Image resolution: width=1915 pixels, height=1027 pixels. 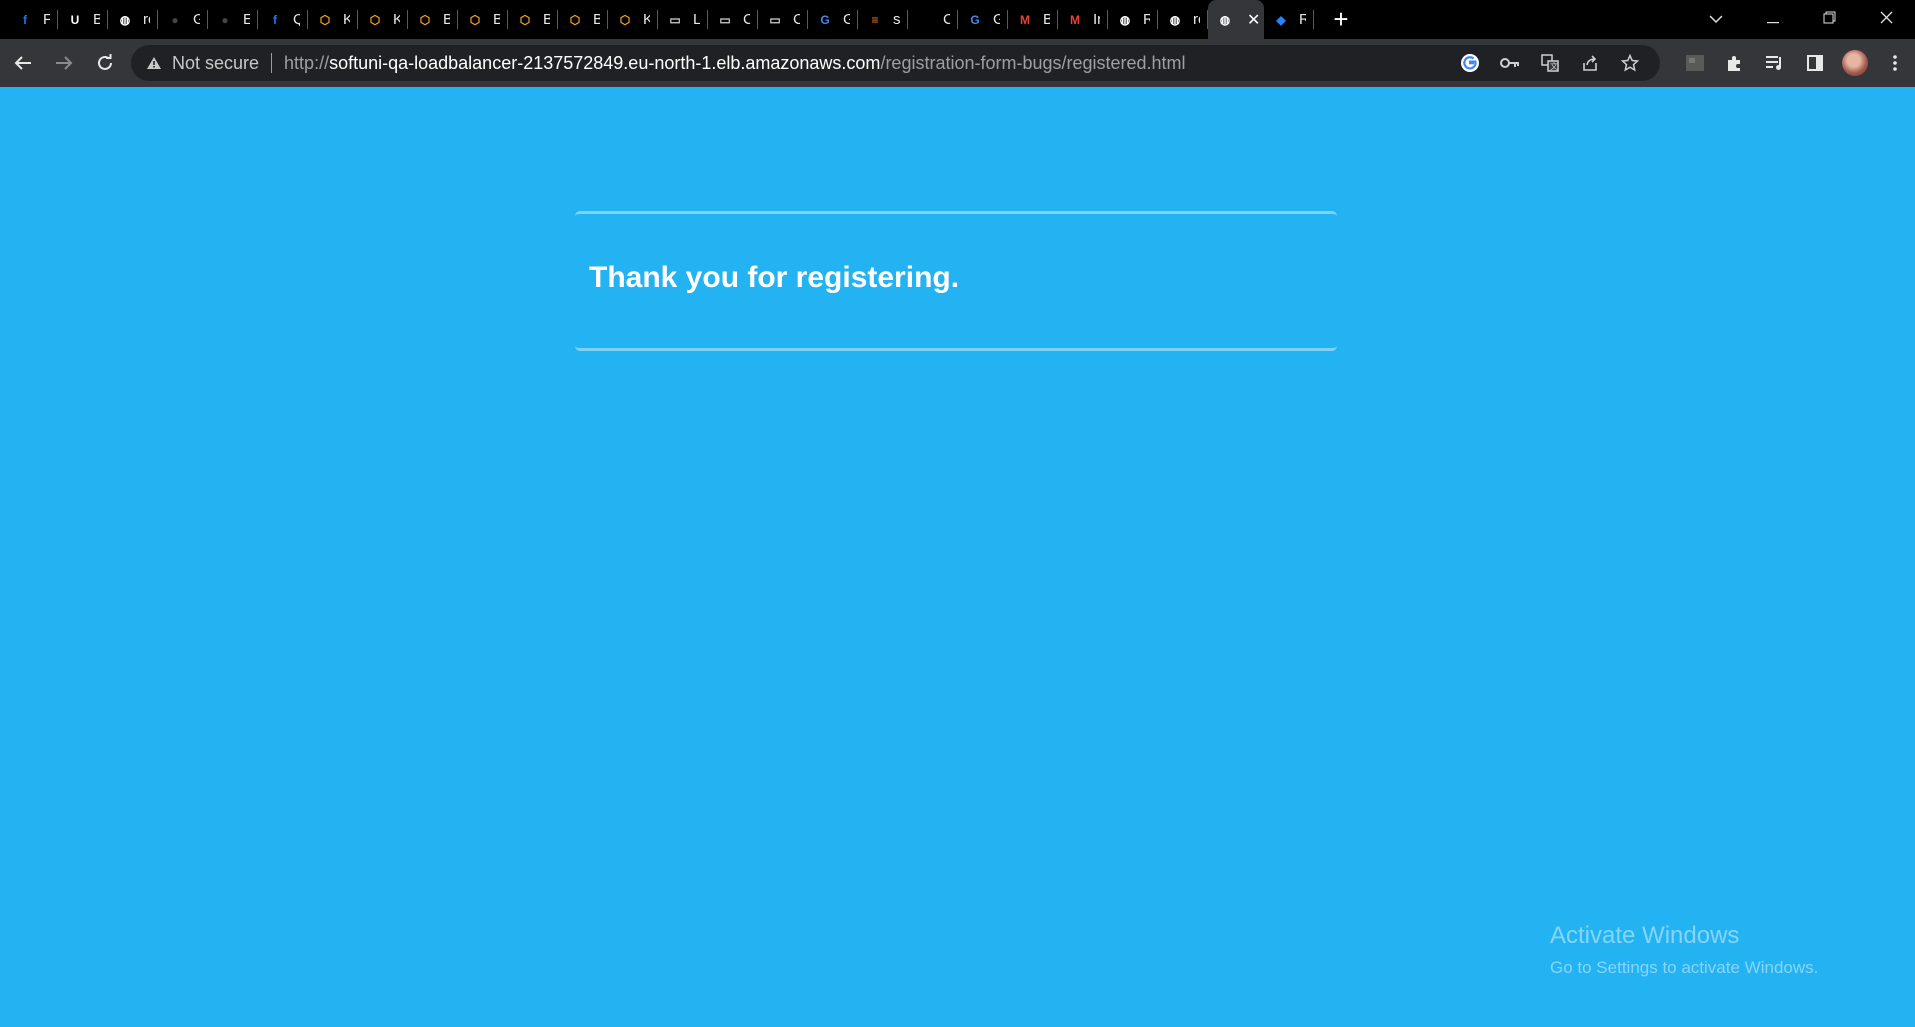 What do you see at coordinates (1470, 63) in the screenshot?
I see `google-icon` at bounding box center [1470, 63].